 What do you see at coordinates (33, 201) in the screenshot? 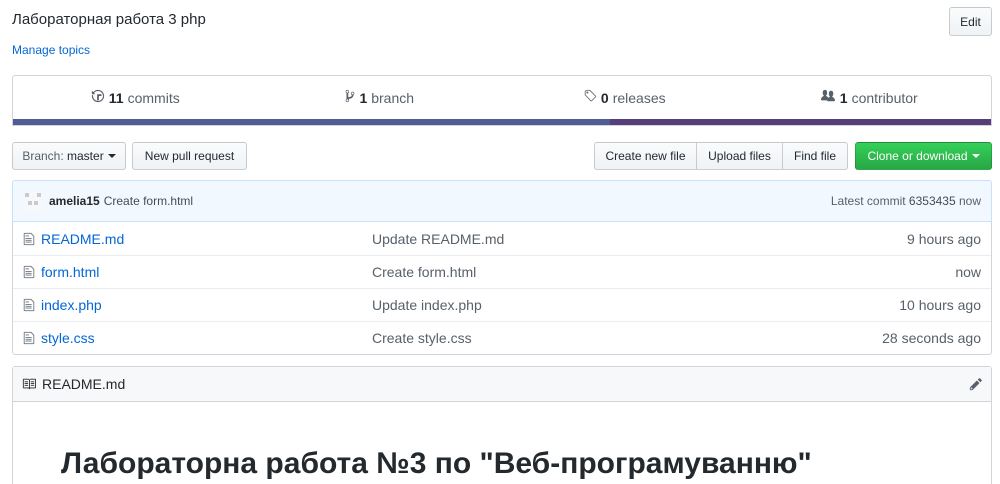
I see `avatar` at bounding box center [33, 201].